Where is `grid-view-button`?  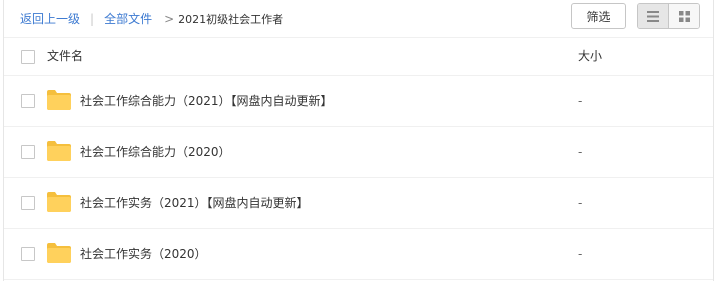
grid-view-button is located at coordinates (684, 16).